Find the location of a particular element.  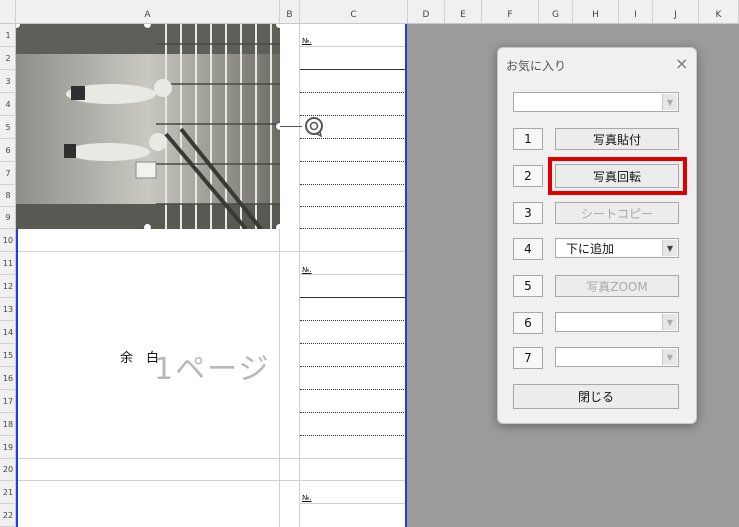

row-header: 10 is located at coordinates (8, 240).